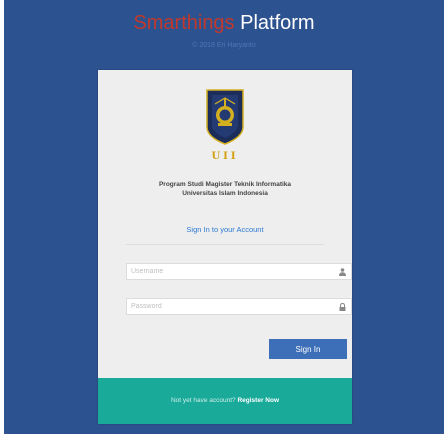  I want to click on copyright-text: © 2018 Eri Haryanto, so click(224, 45).